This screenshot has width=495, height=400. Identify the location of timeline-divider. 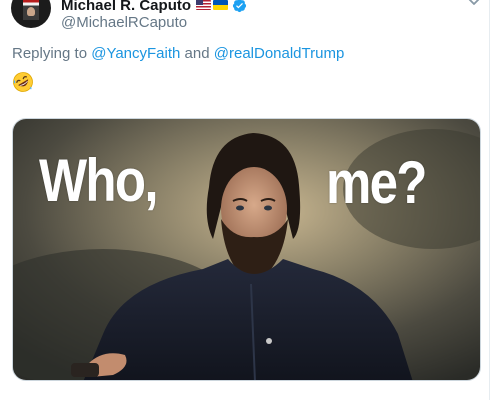
(489, 200).